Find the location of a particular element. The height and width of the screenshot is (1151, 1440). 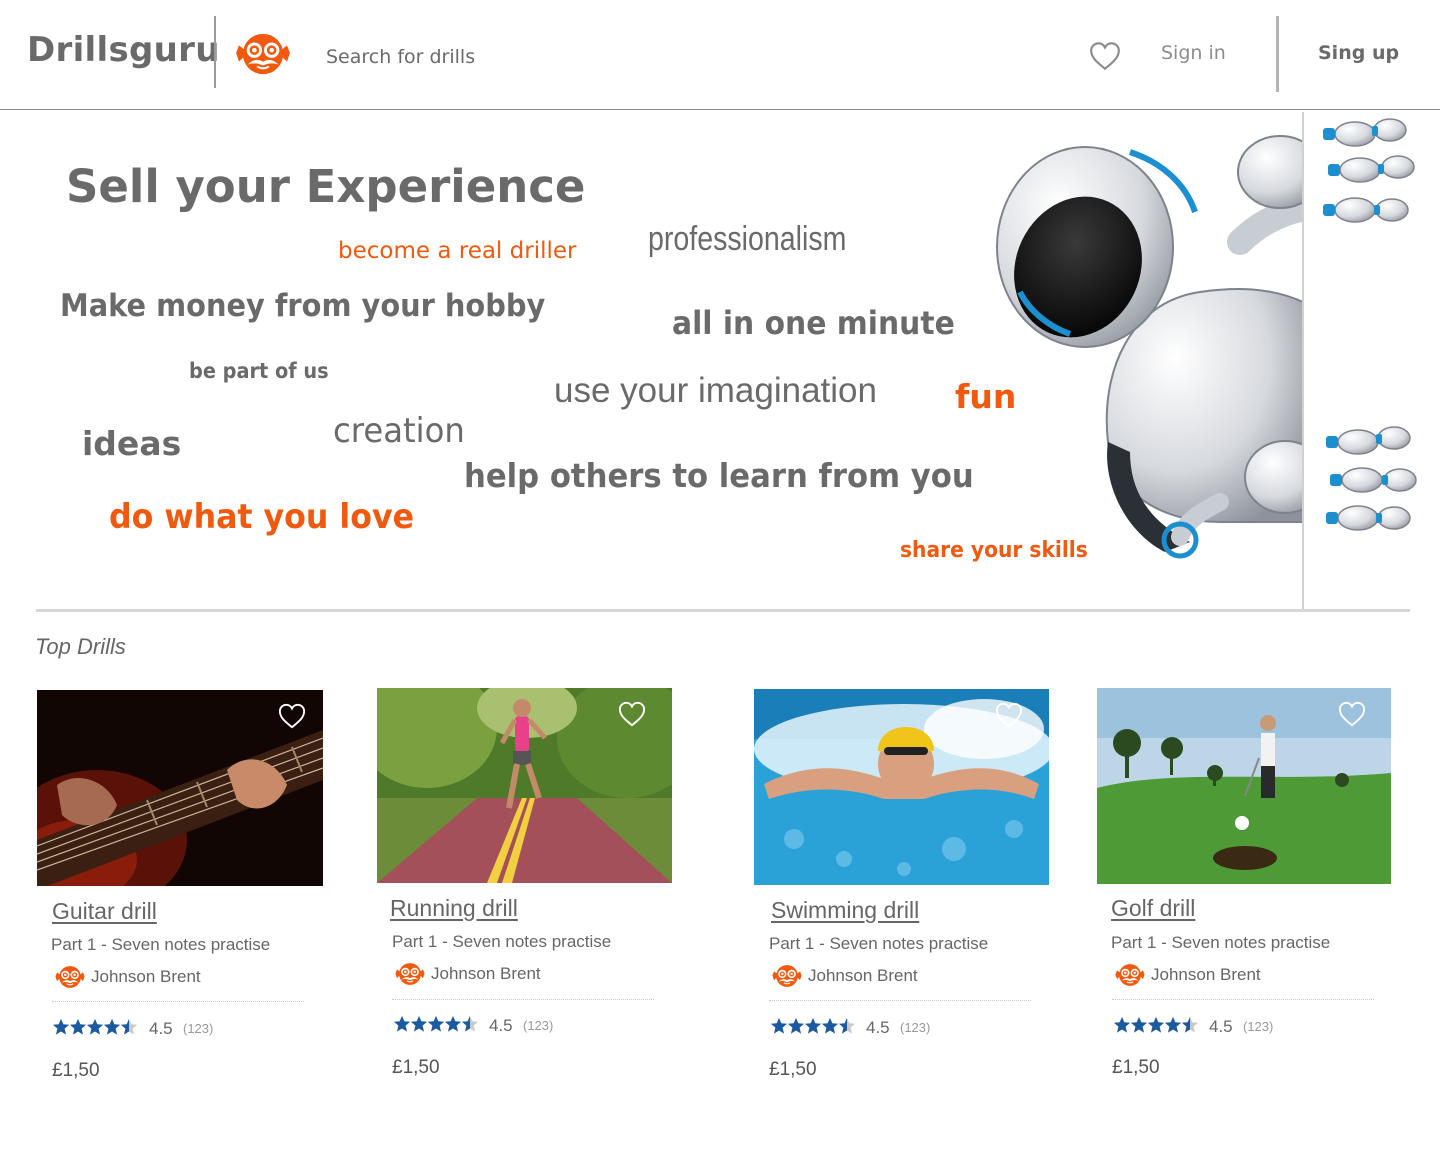

hero-divider is located at coordinates (723, 610).